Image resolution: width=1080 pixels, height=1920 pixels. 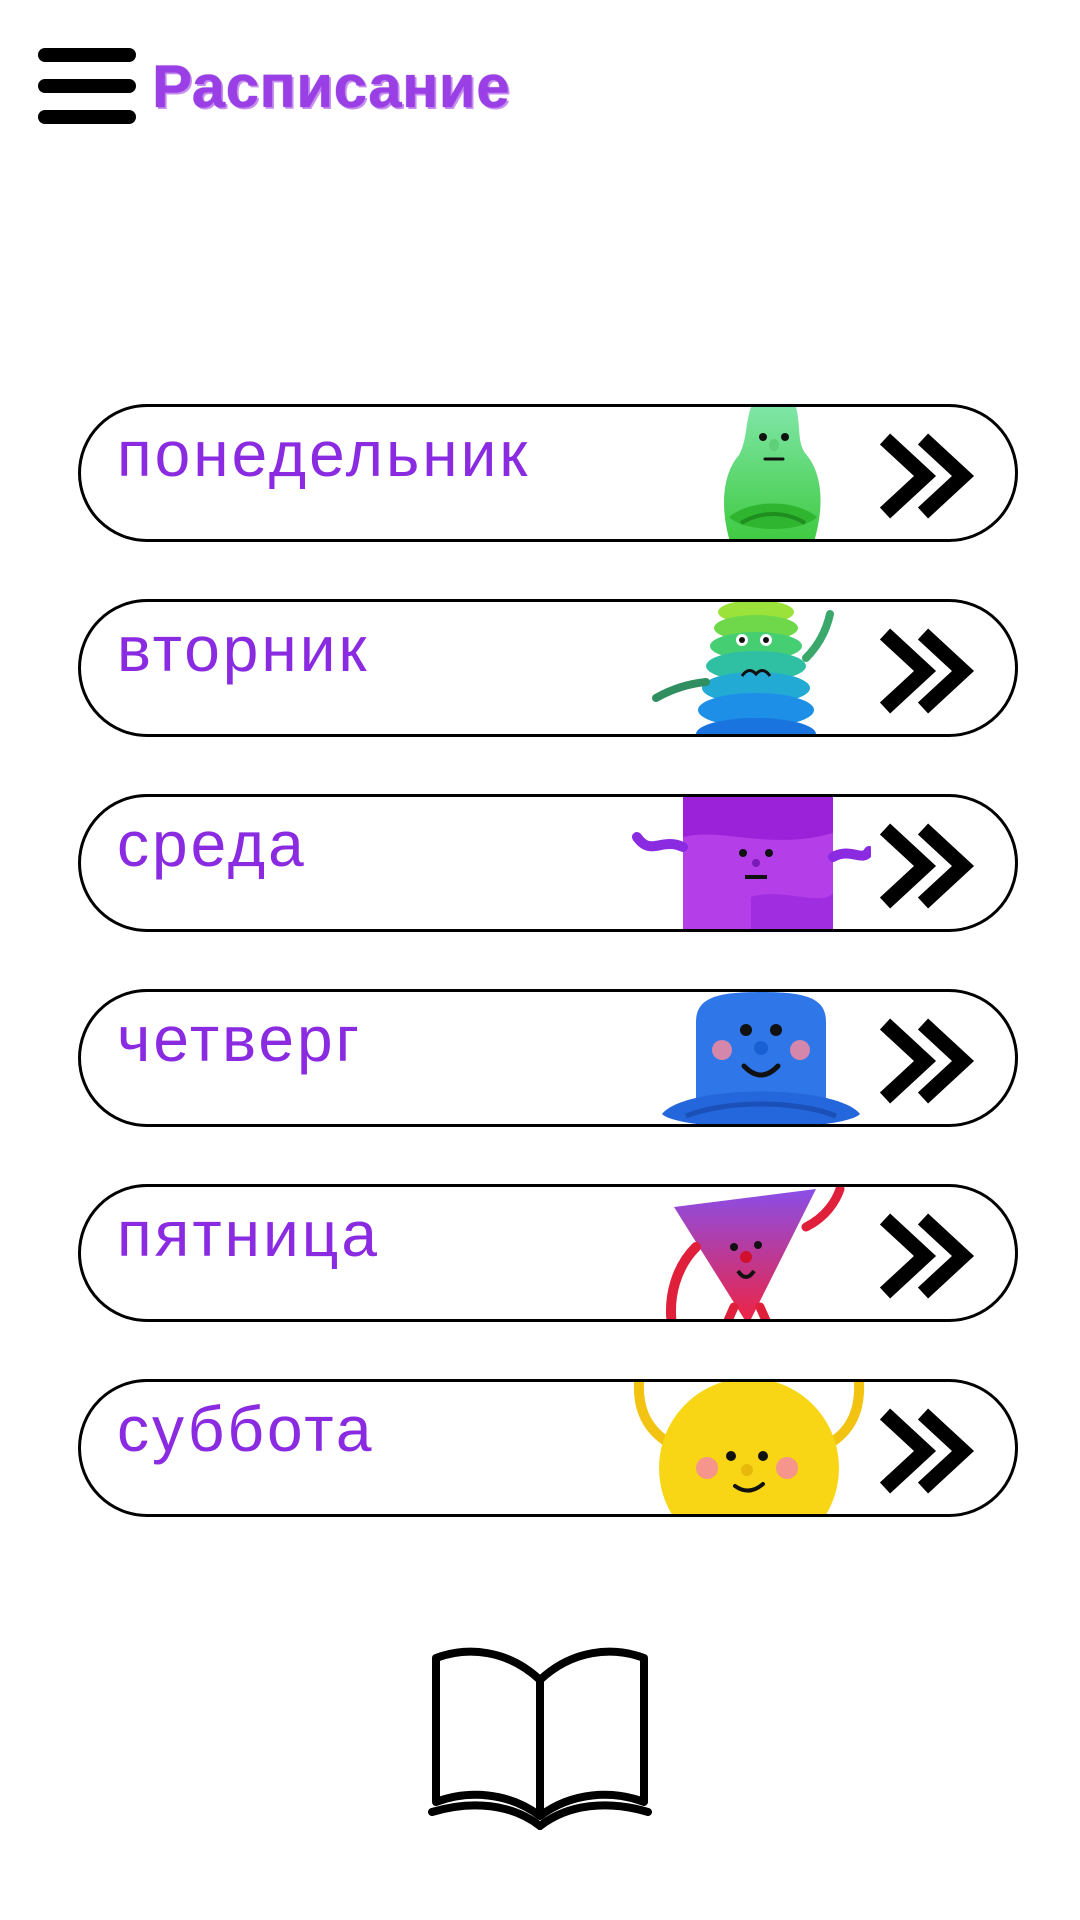 What do you see at coordinates (212, 844) in the screenshot?
I see `day-label: среда` at bounding box center [212, 844].